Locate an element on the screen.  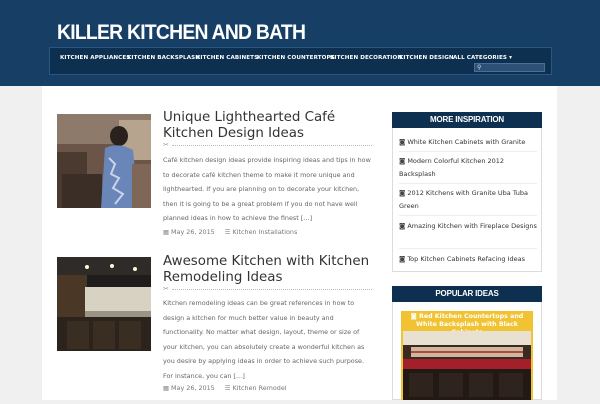
inspiration-link: White Kitchen Cabinets with Granite is located at coordinates (466, 142).